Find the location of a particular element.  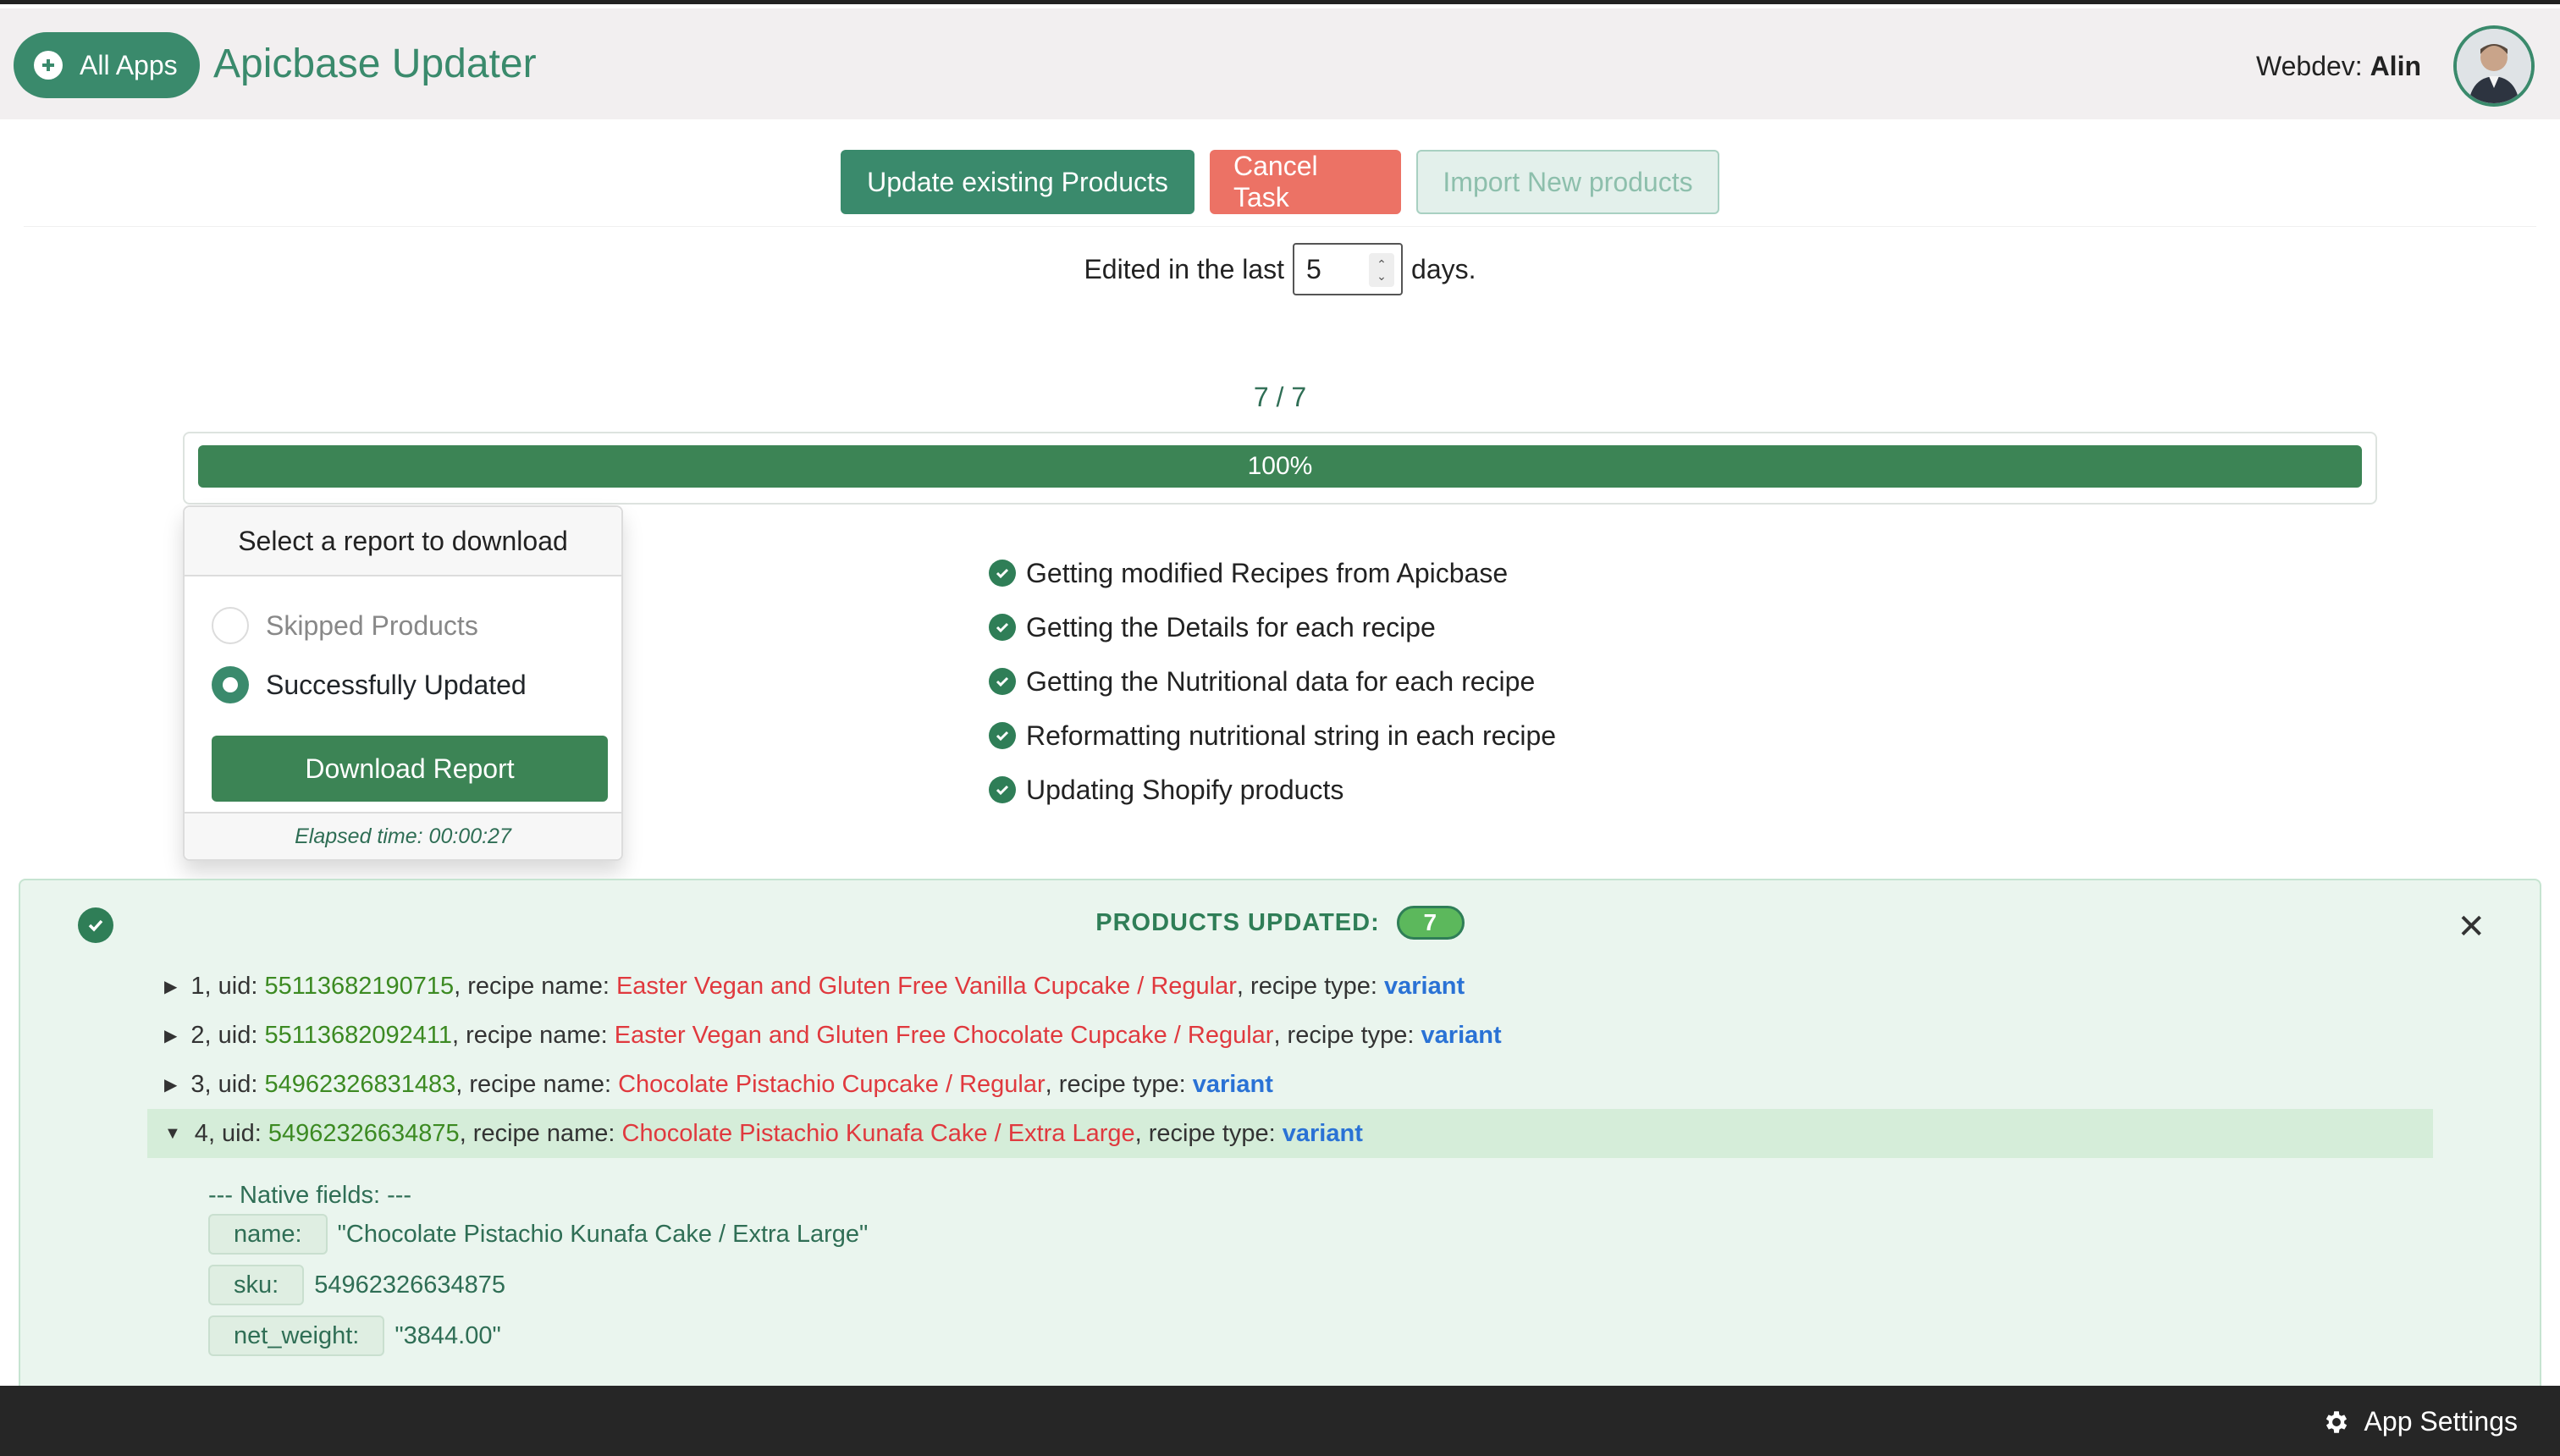

progress-track: 100% is located at coordinates (1280, 466).